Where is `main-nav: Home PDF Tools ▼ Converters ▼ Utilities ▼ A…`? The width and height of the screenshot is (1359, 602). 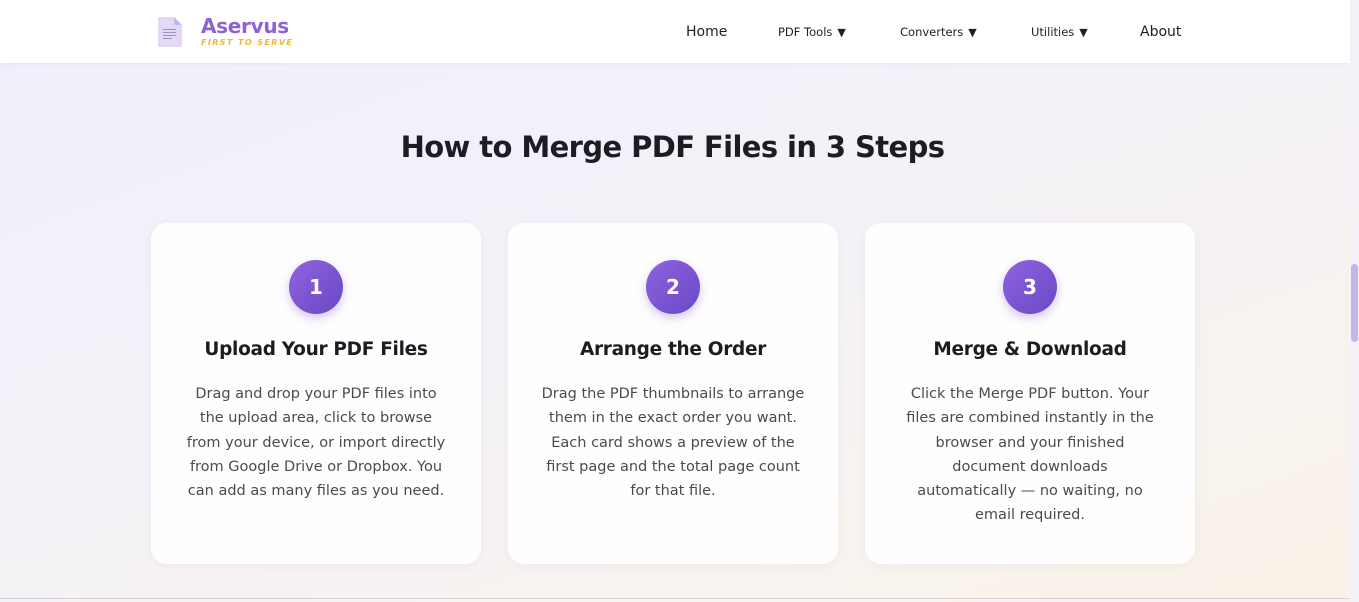
main-nav: Home PDF Tools ▼ Converters ▼ Utilities ▼ A… is located at coordinates (675, 31).